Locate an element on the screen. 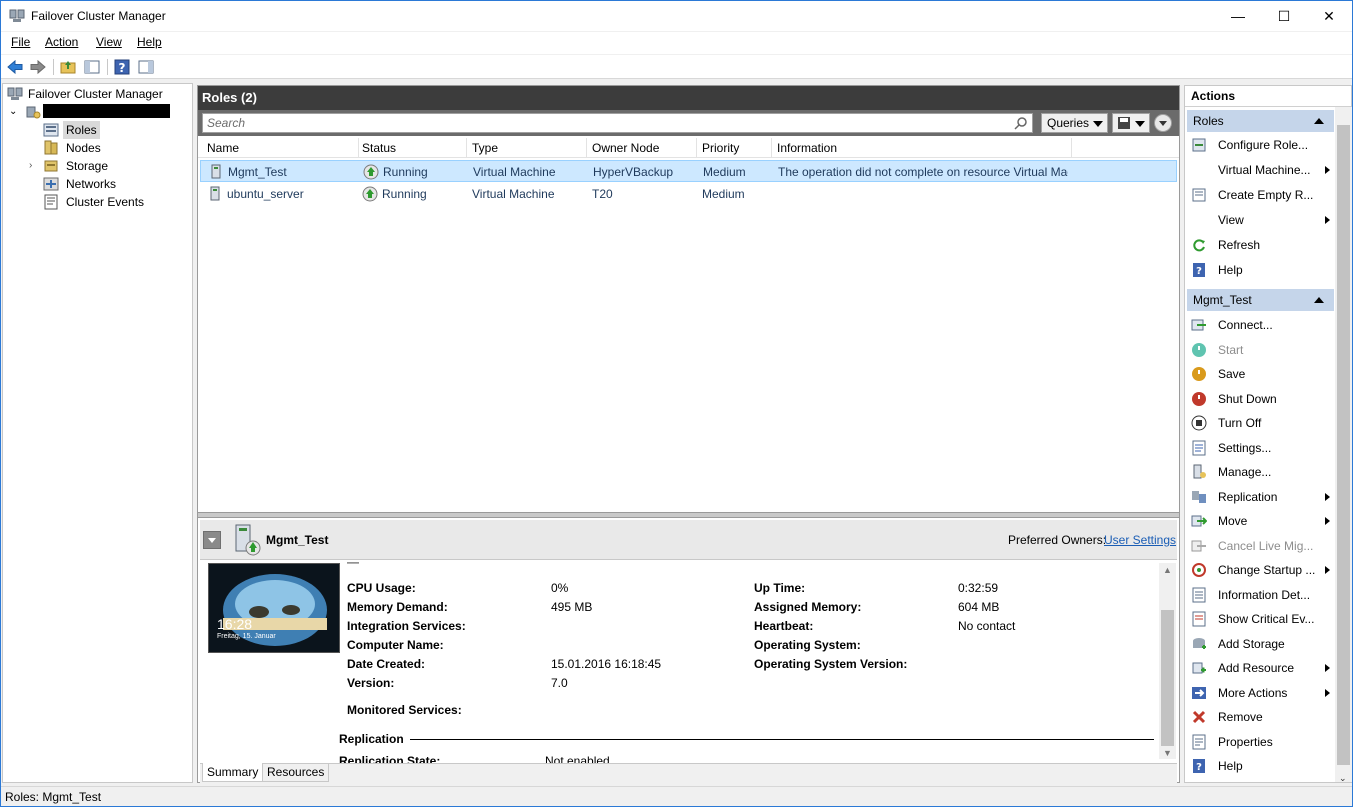 This screenshot has height=807, width=1353. running-status-icon is located at coordinates (370, 194).